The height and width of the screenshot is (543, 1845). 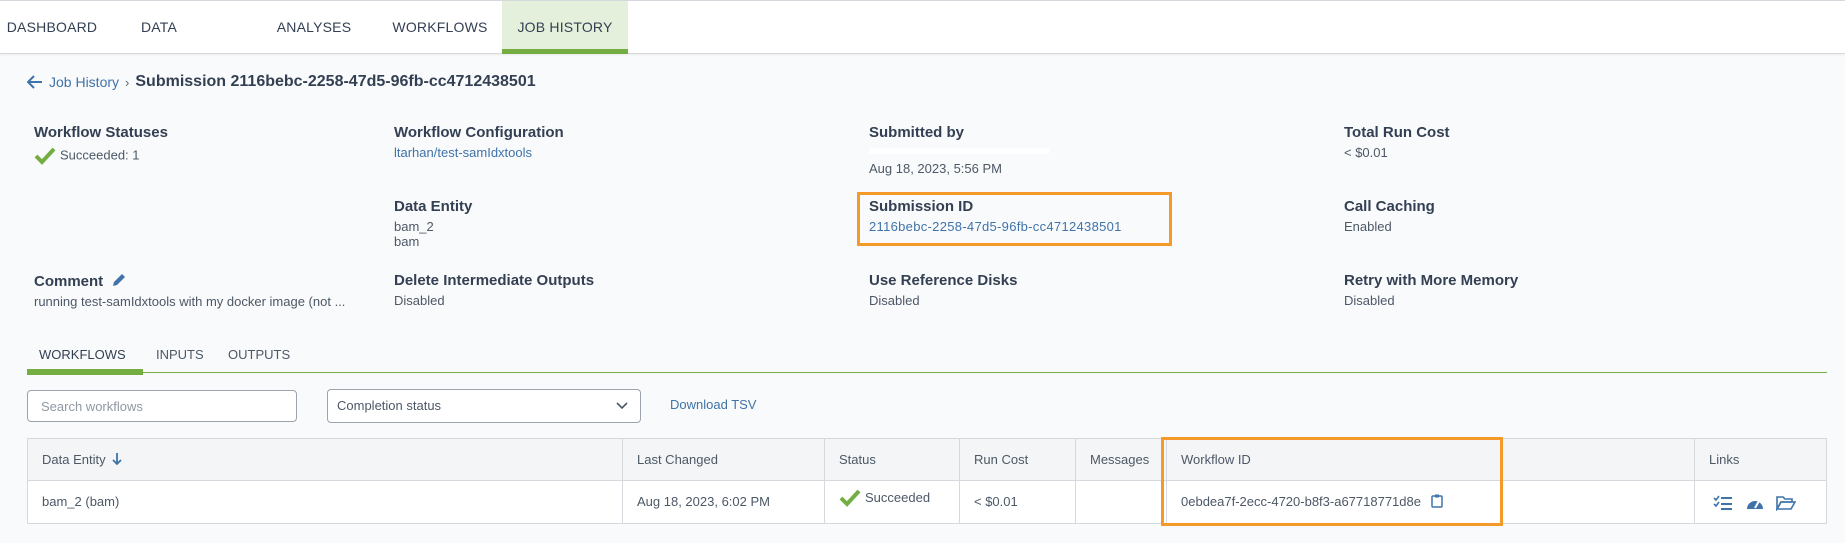 I want to click on total-run-cost-value: < $0.01, so click(x=1366, y=152).